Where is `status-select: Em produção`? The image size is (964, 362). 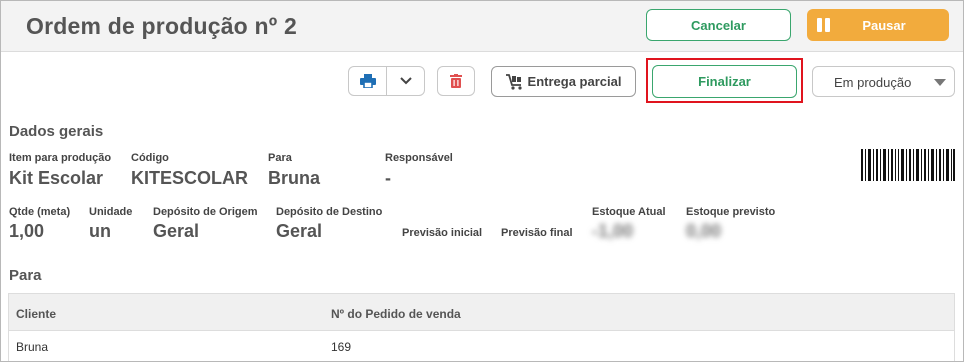
status-select: Em produção is located at coordinates (883, 81).